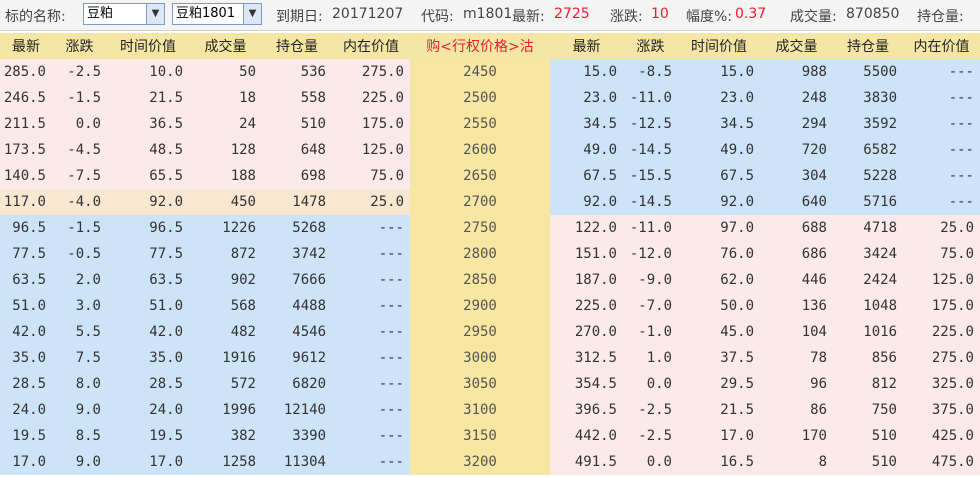 Image resolution: width=980 pixels, height=477 pixels. I want to click on call-cell: 77.5, so click(26, 254).